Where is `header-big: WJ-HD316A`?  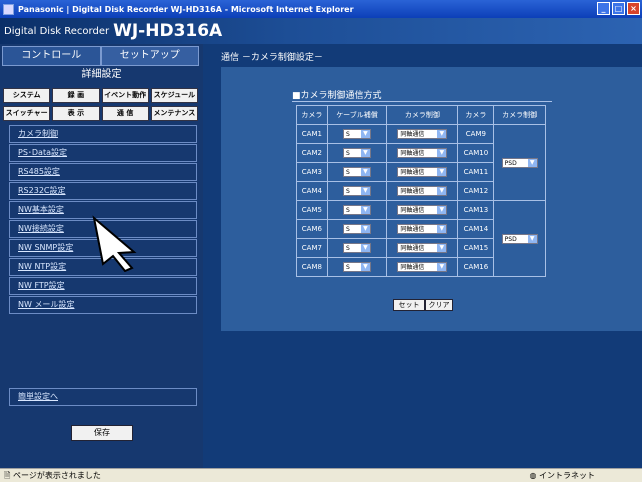 header-big: WJ-HD316A is located at coordinates (168, 31).